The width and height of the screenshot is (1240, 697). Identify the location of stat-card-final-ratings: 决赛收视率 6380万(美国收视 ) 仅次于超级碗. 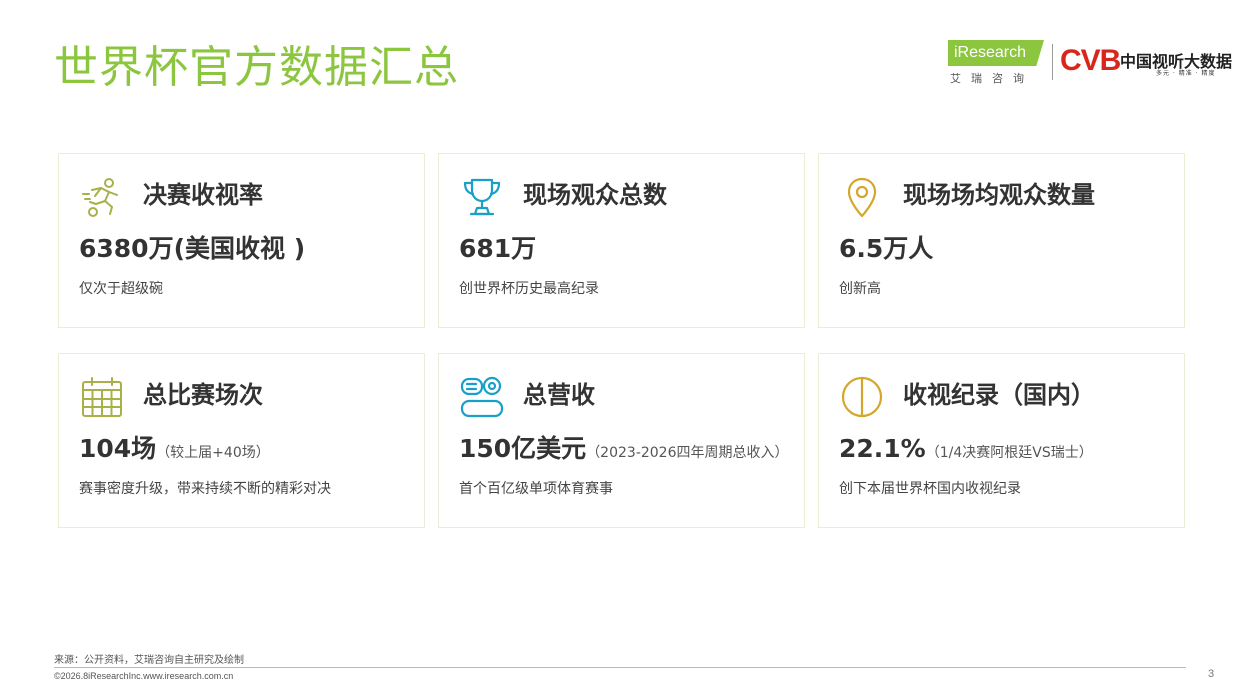
(241, 240).